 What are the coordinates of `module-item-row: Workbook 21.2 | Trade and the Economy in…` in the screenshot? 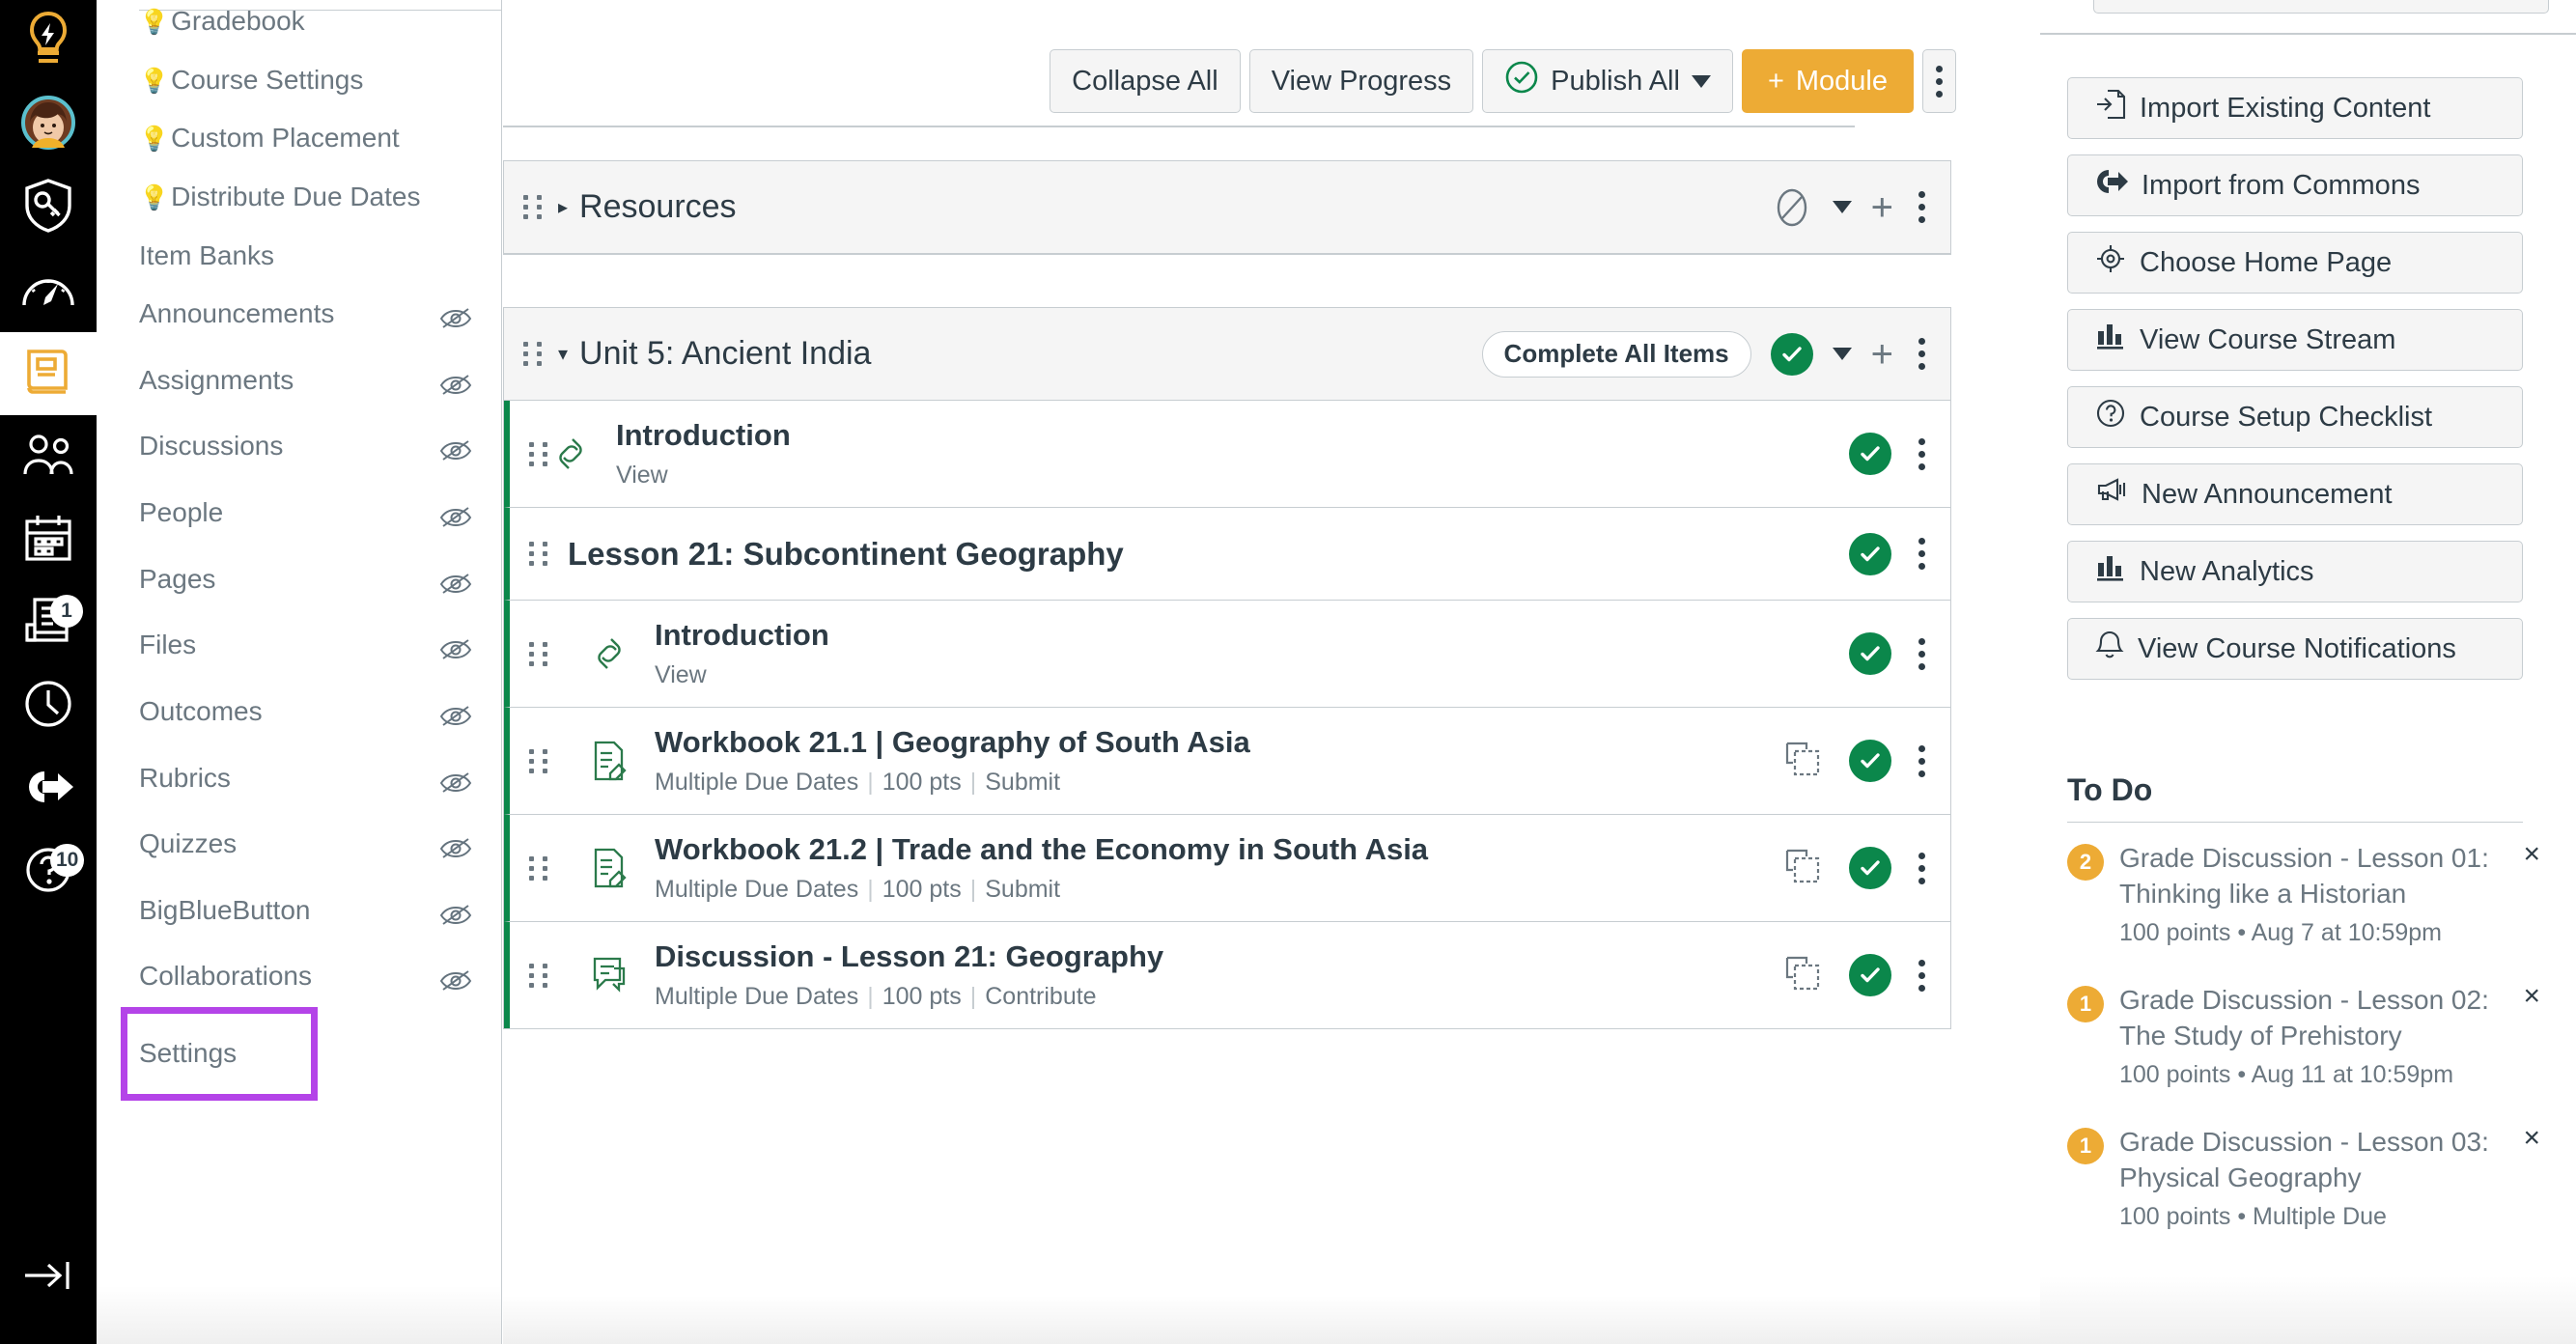 It's located at (1227, 869).